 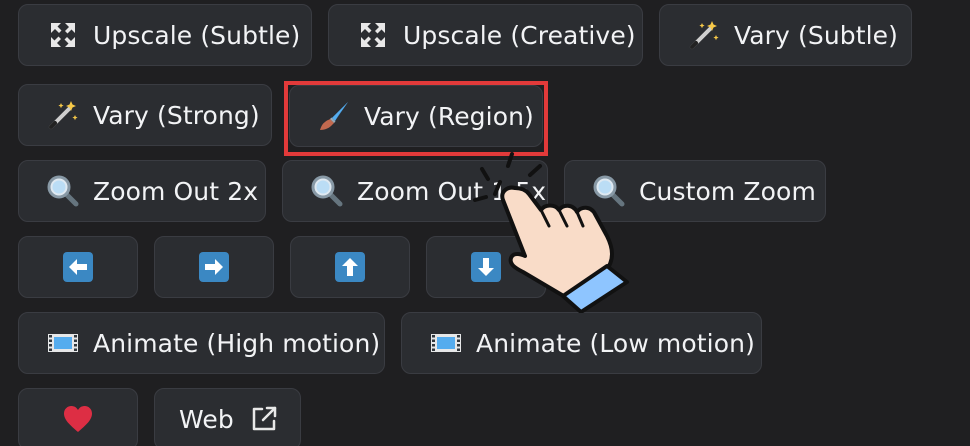 I want to click on upscale-subtle-label: Upscale (Subtle), so click(x=197, y=35).